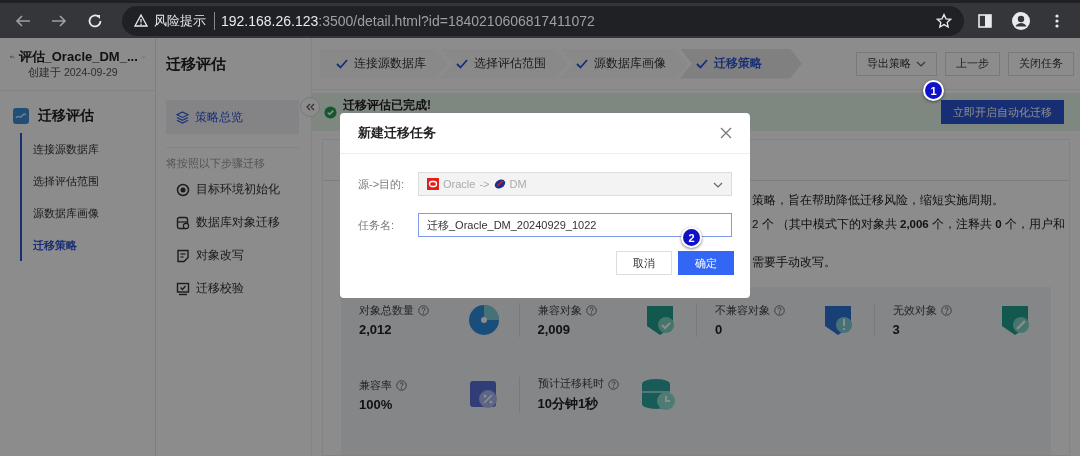 The image size is (1080, 456). Describe the element at coordinates (386, 310) in the screenshot. I see `stat-label: 对象总数量` at that location.